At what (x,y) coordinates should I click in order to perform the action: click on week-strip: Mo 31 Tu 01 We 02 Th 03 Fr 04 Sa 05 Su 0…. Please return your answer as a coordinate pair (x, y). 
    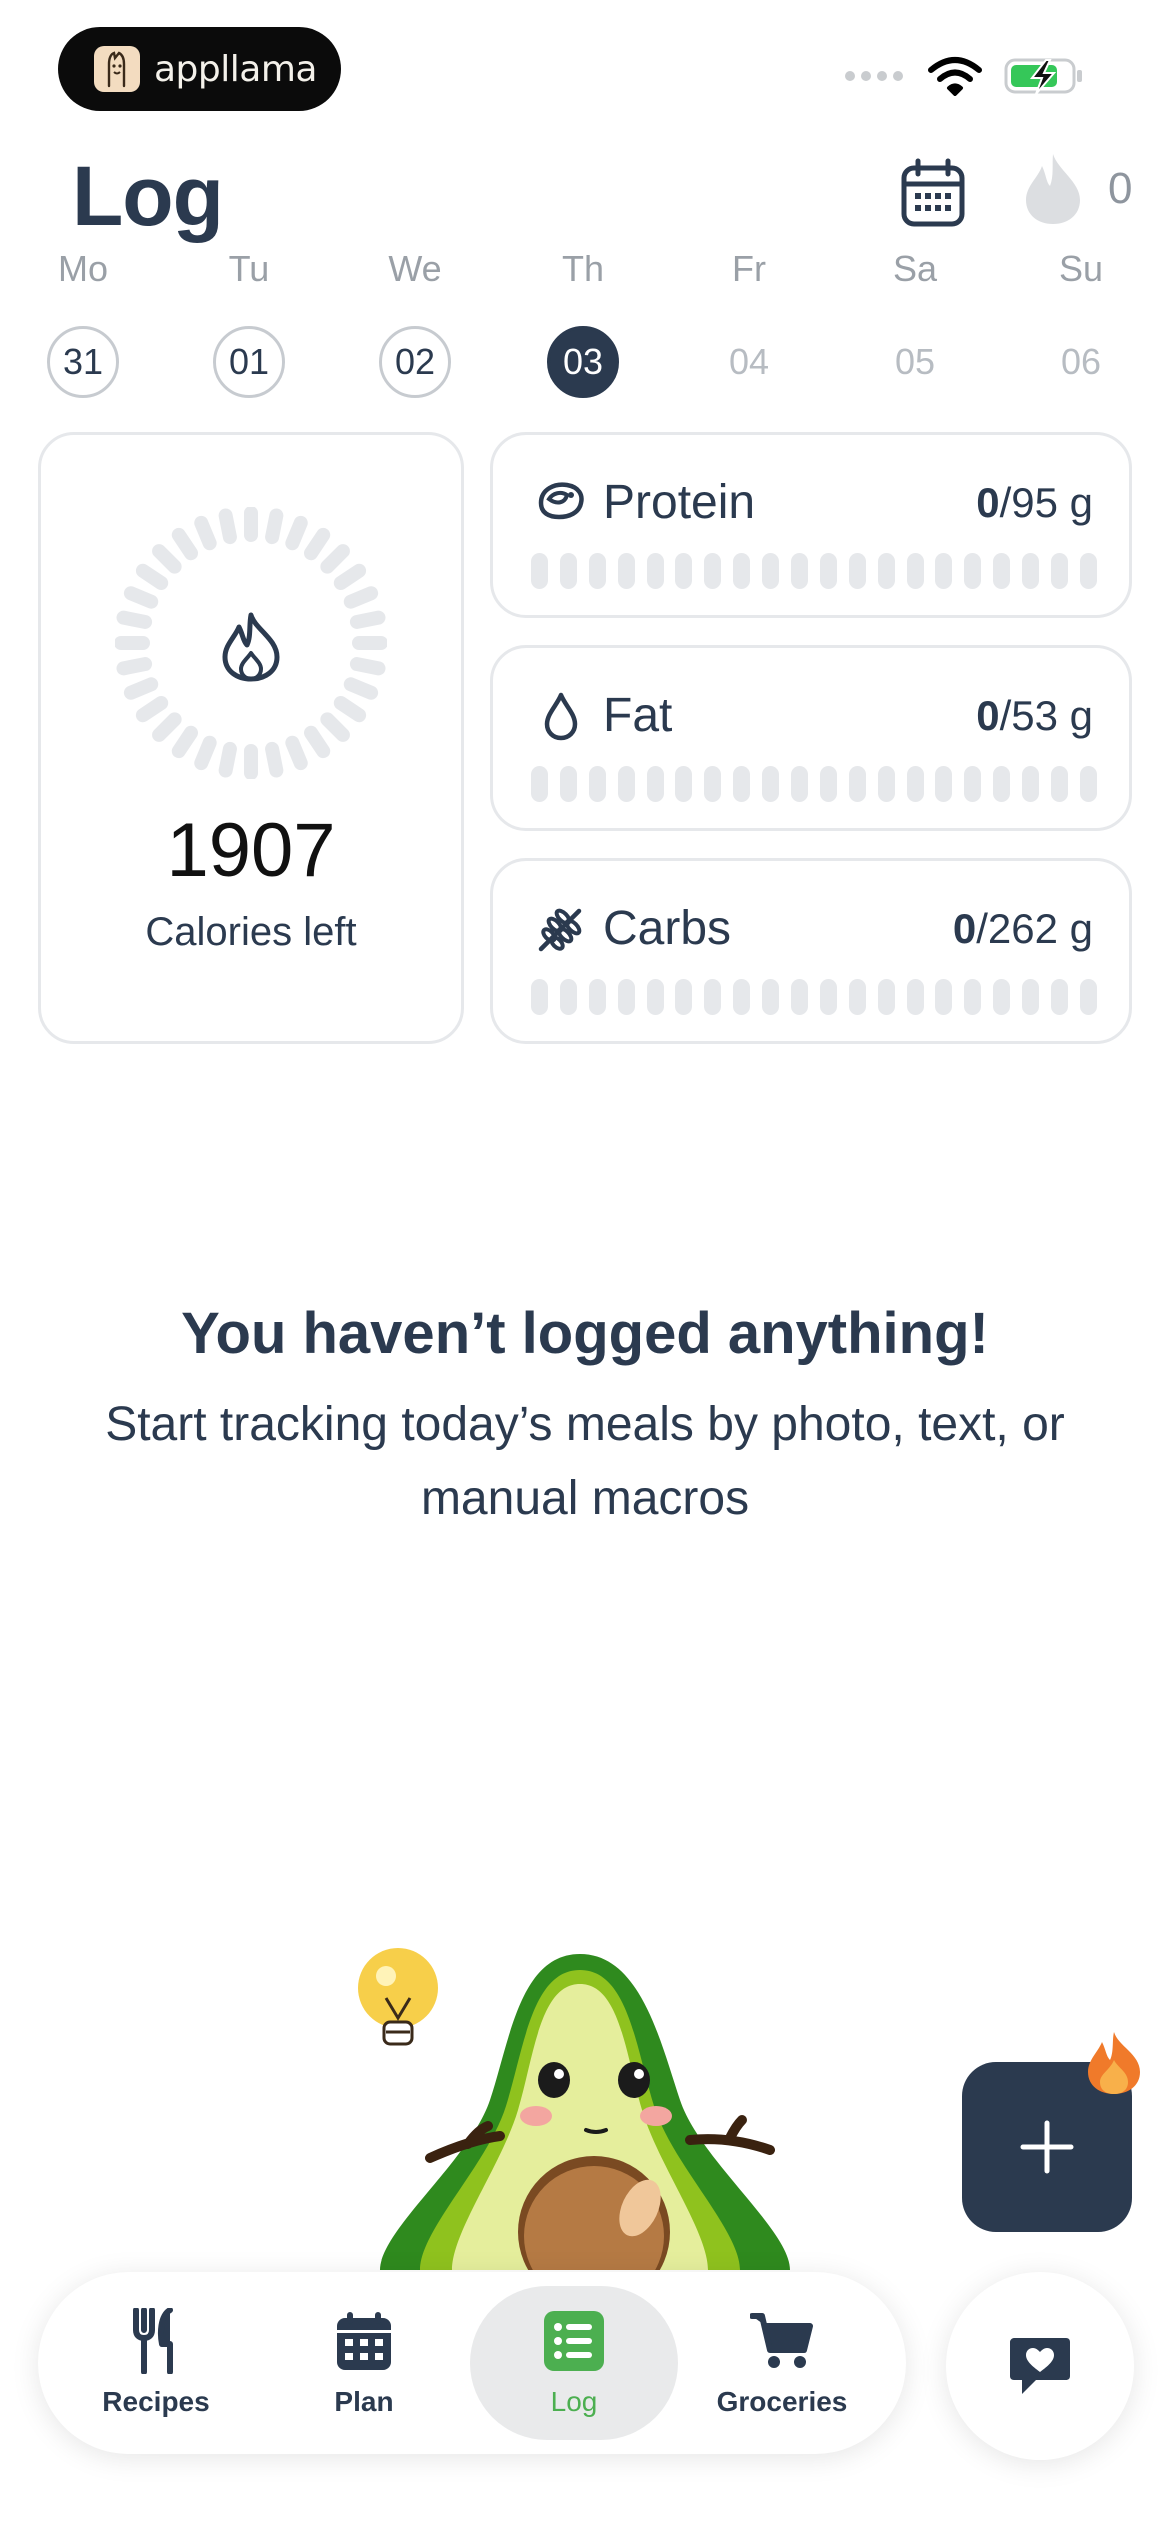
    Looking at the image, I should click on (585, 323).